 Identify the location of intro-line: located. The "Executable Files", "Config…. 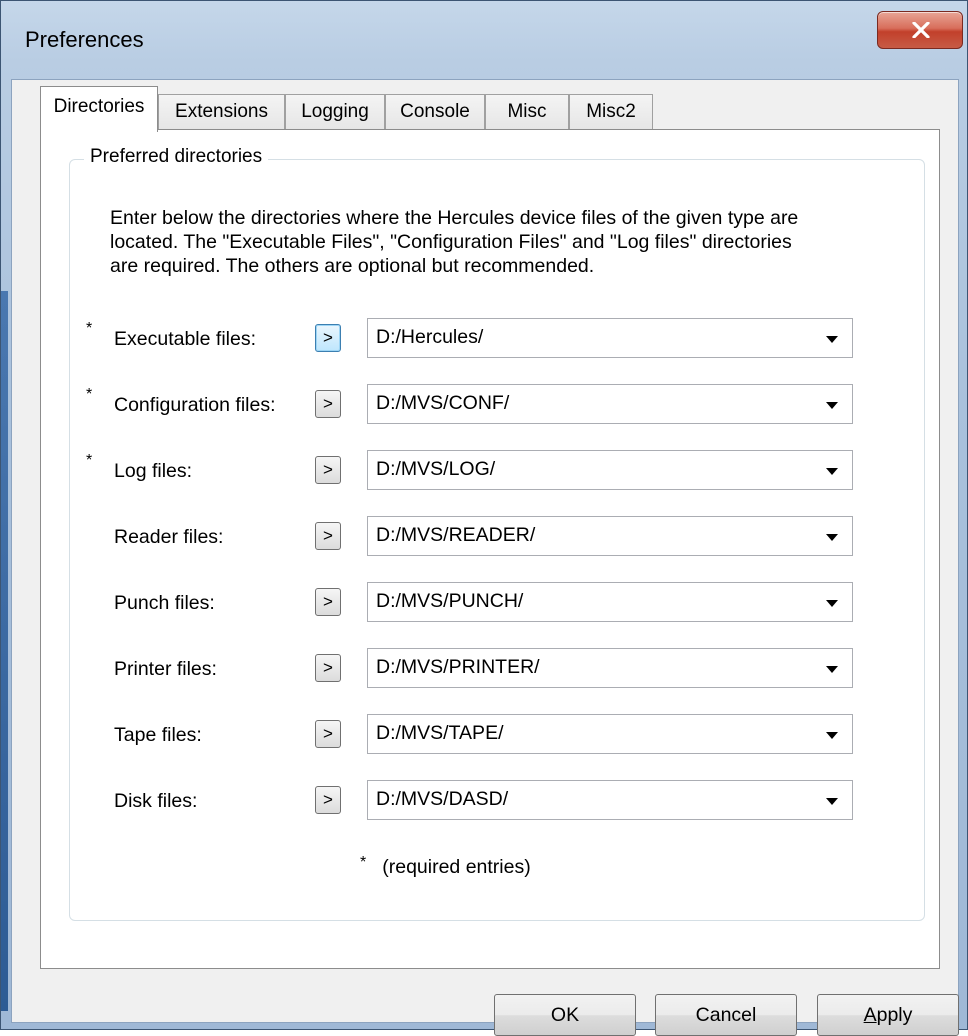
(451, 242).